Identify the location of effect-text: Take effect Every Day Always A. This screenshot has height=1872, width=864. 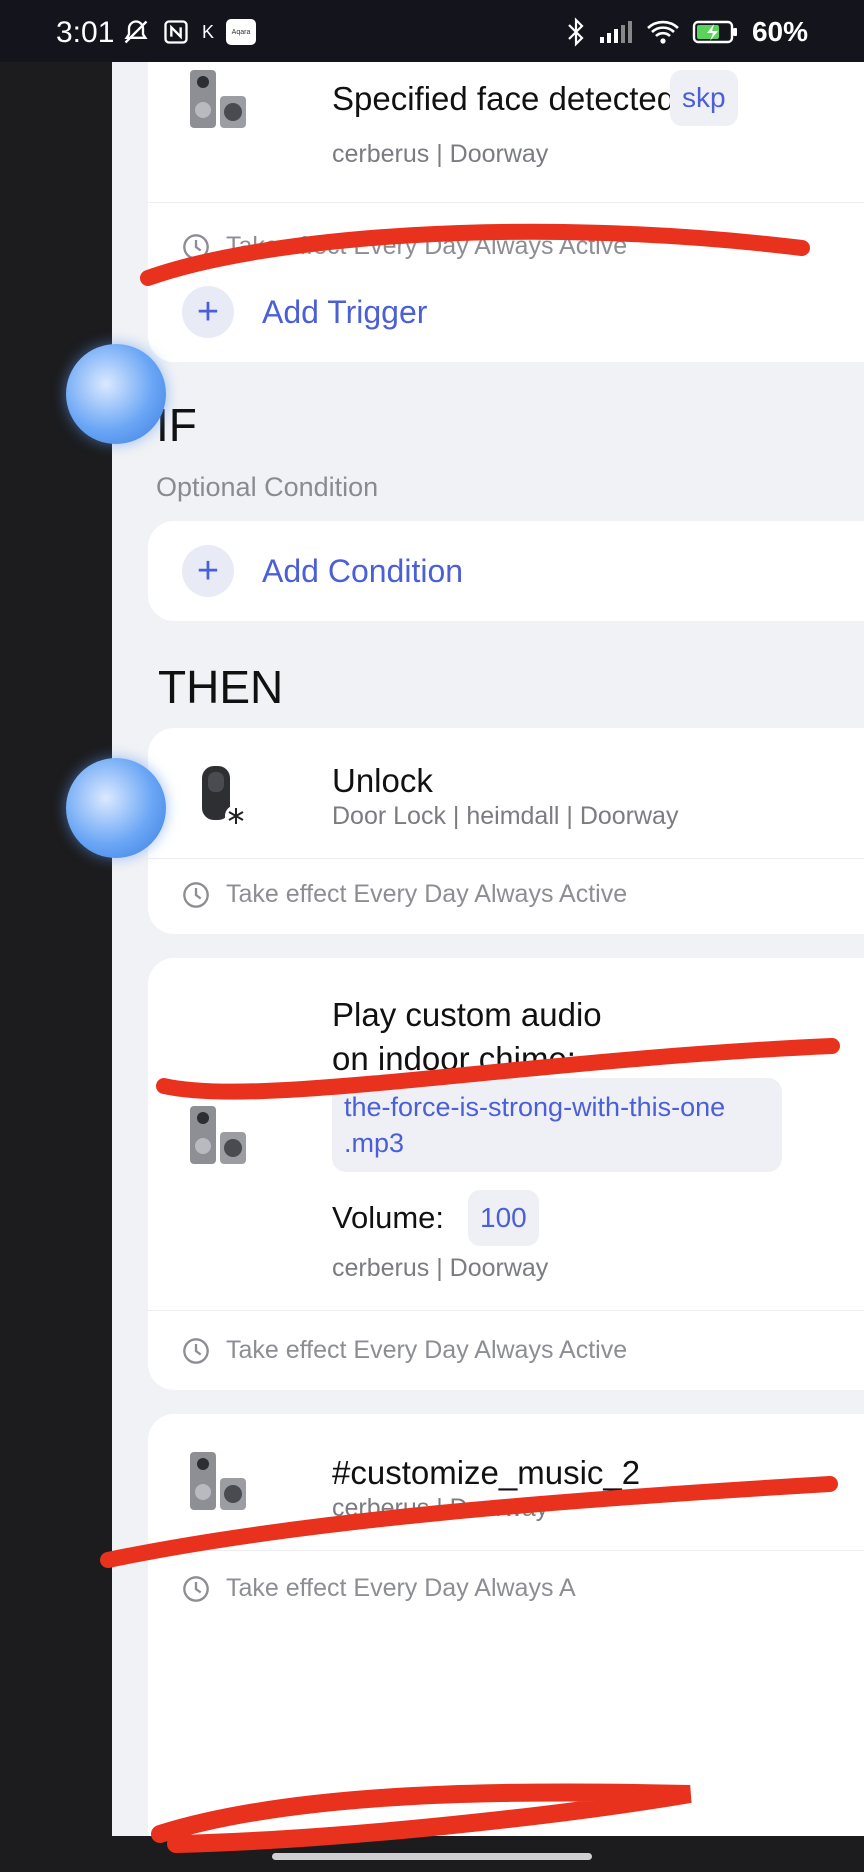
(401, 1588).